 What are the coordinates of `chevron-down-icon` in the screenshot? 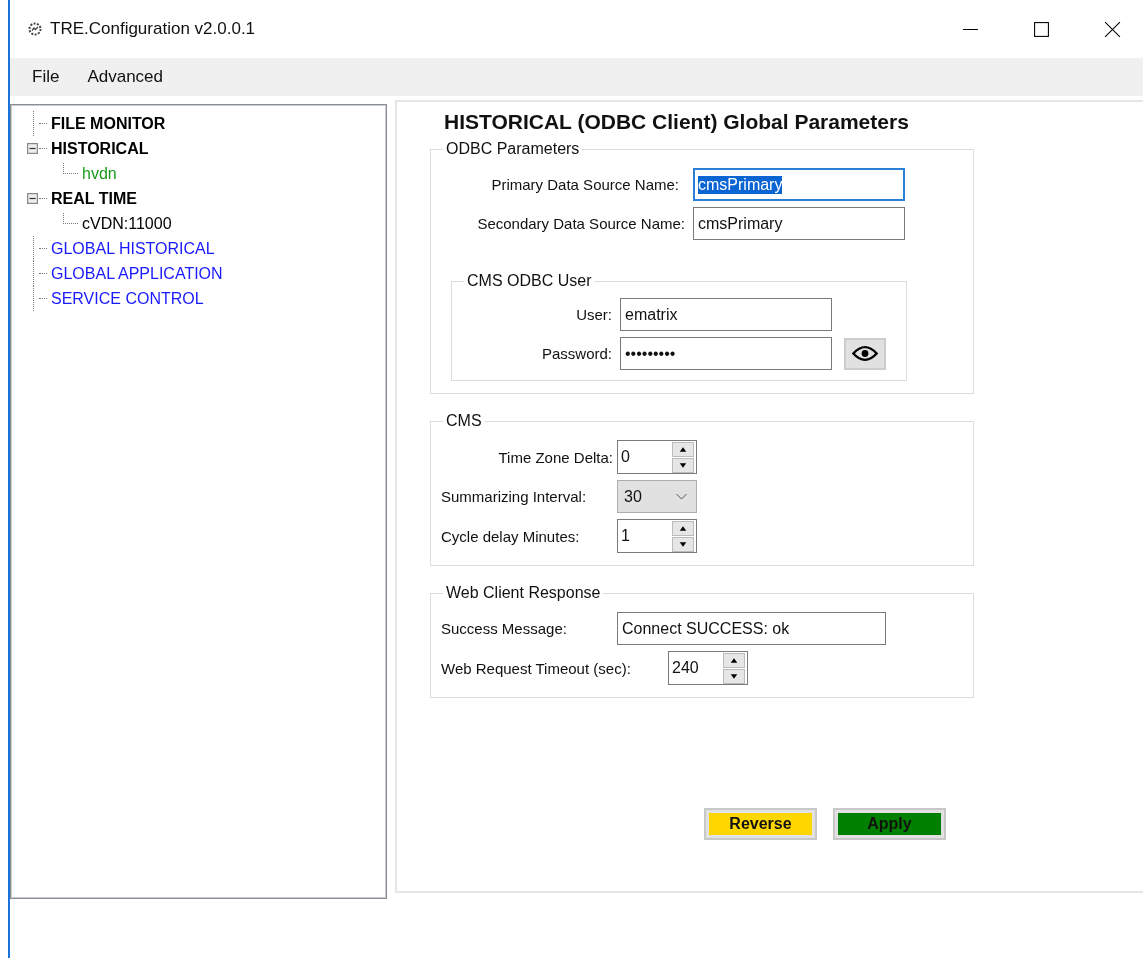 It's located at (681, 496).